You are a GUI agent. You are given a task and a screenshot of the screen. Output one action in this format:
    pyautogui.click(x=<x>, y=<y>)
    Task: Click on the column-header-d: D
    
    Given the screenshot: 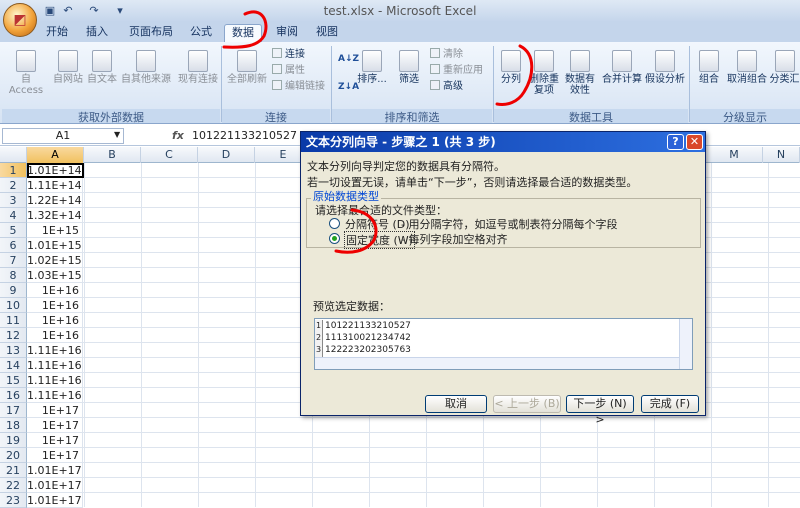 What is the action you would take?
    pyautogui.click(x=226, y=155)
    